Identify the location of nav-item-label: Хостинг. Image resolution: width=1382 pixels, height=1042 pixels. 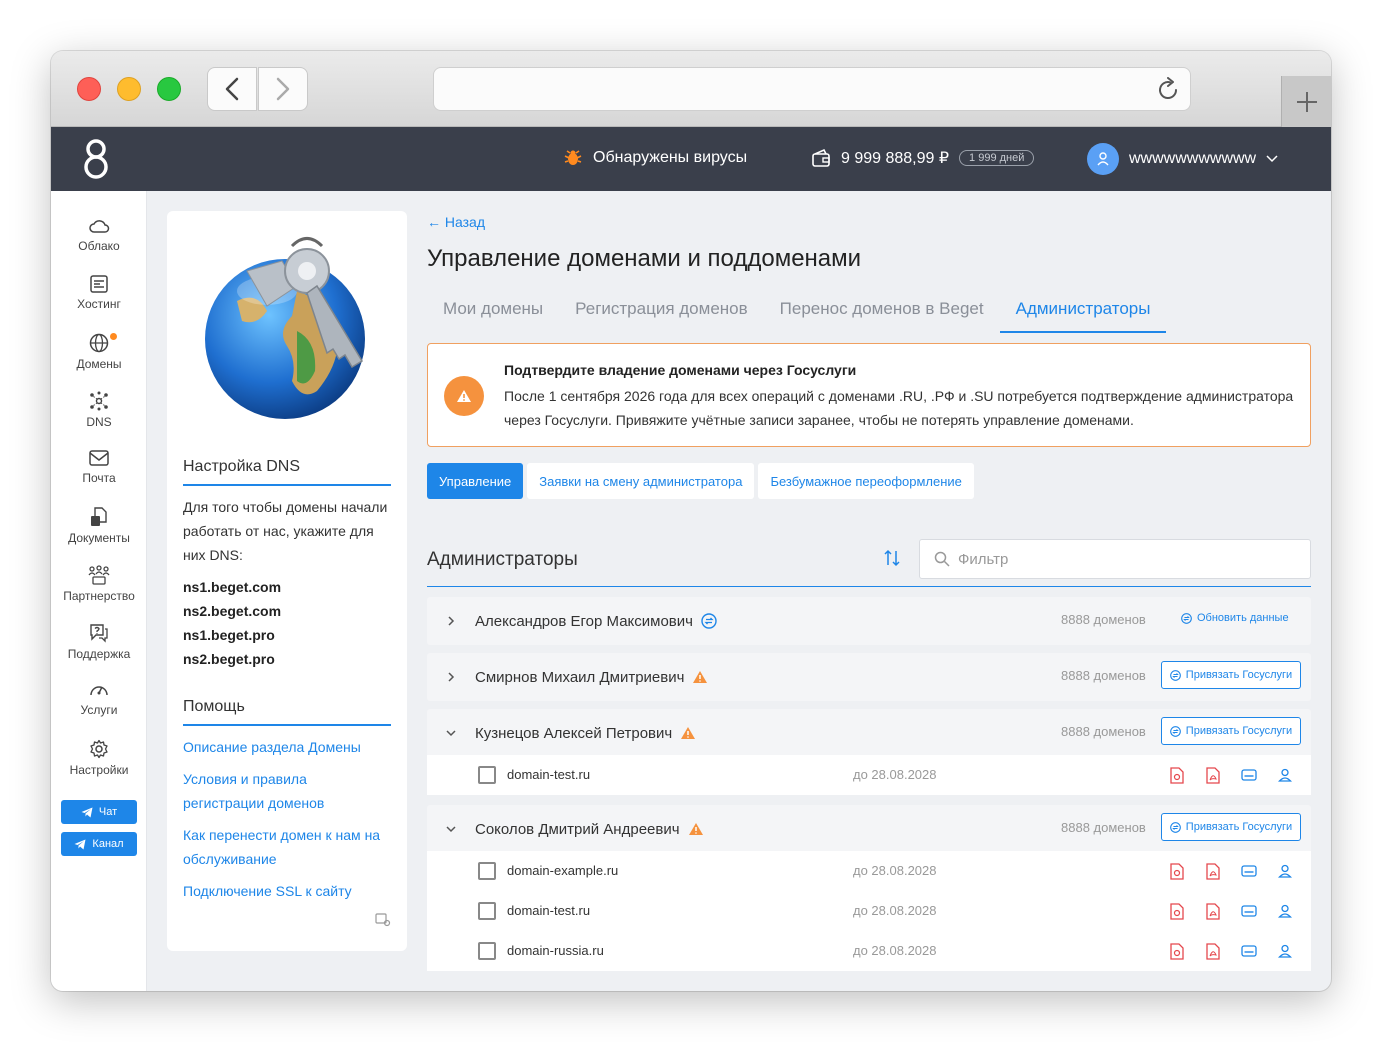
(99, 304).